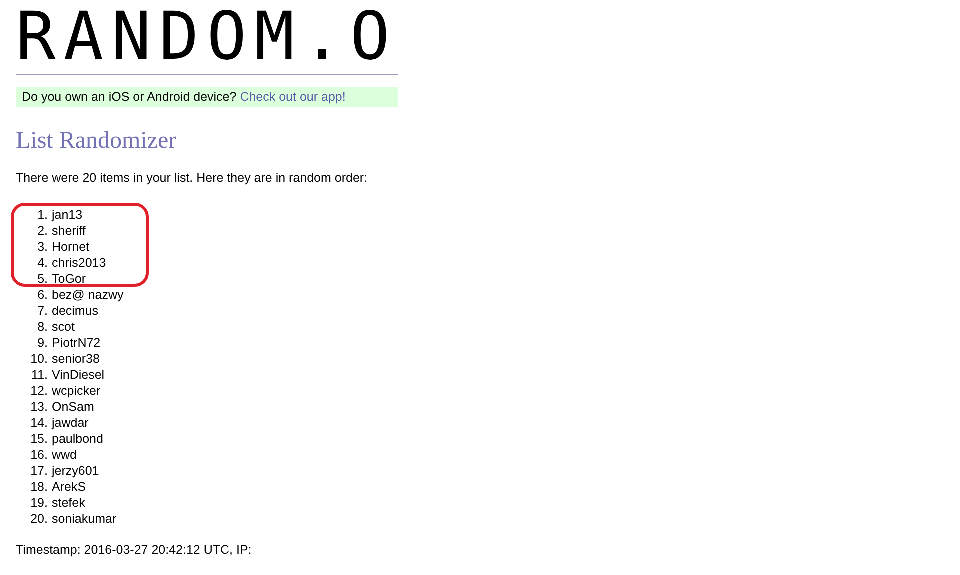 The height and width of the screenshot is (575, 960). Describe the element at coordinates (69, 279) in the screenshot. I see `list-item: ToGor` at that location.